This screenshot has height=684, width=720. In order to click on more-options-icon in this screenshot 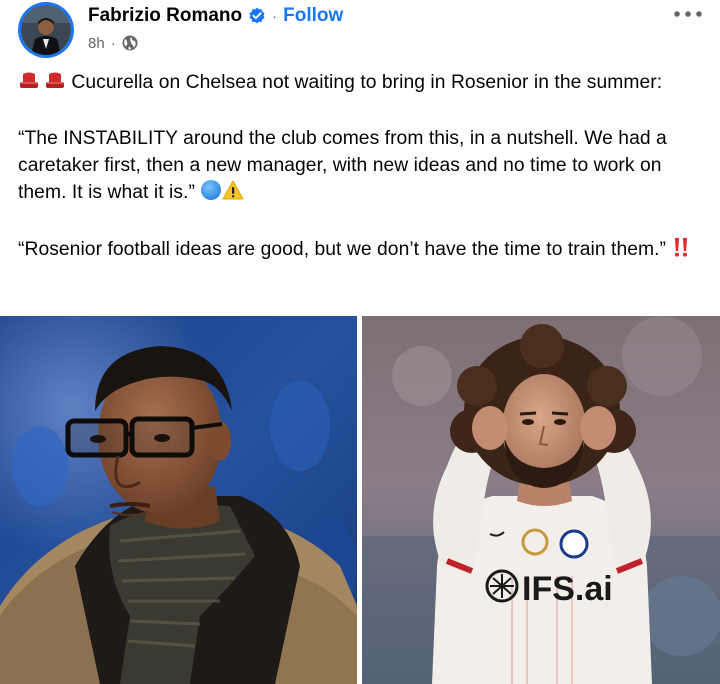, I will do `click(688, 14)`.